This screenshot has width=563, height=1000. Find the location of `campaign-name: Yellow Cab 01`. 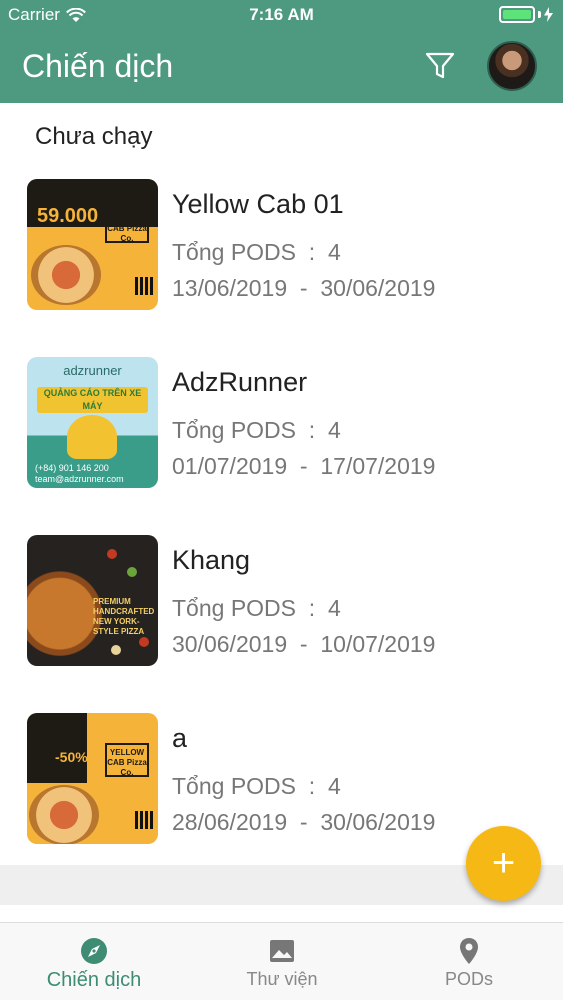

campaign-name: Yellow Cab 01 is located at coordinates (258, 204).